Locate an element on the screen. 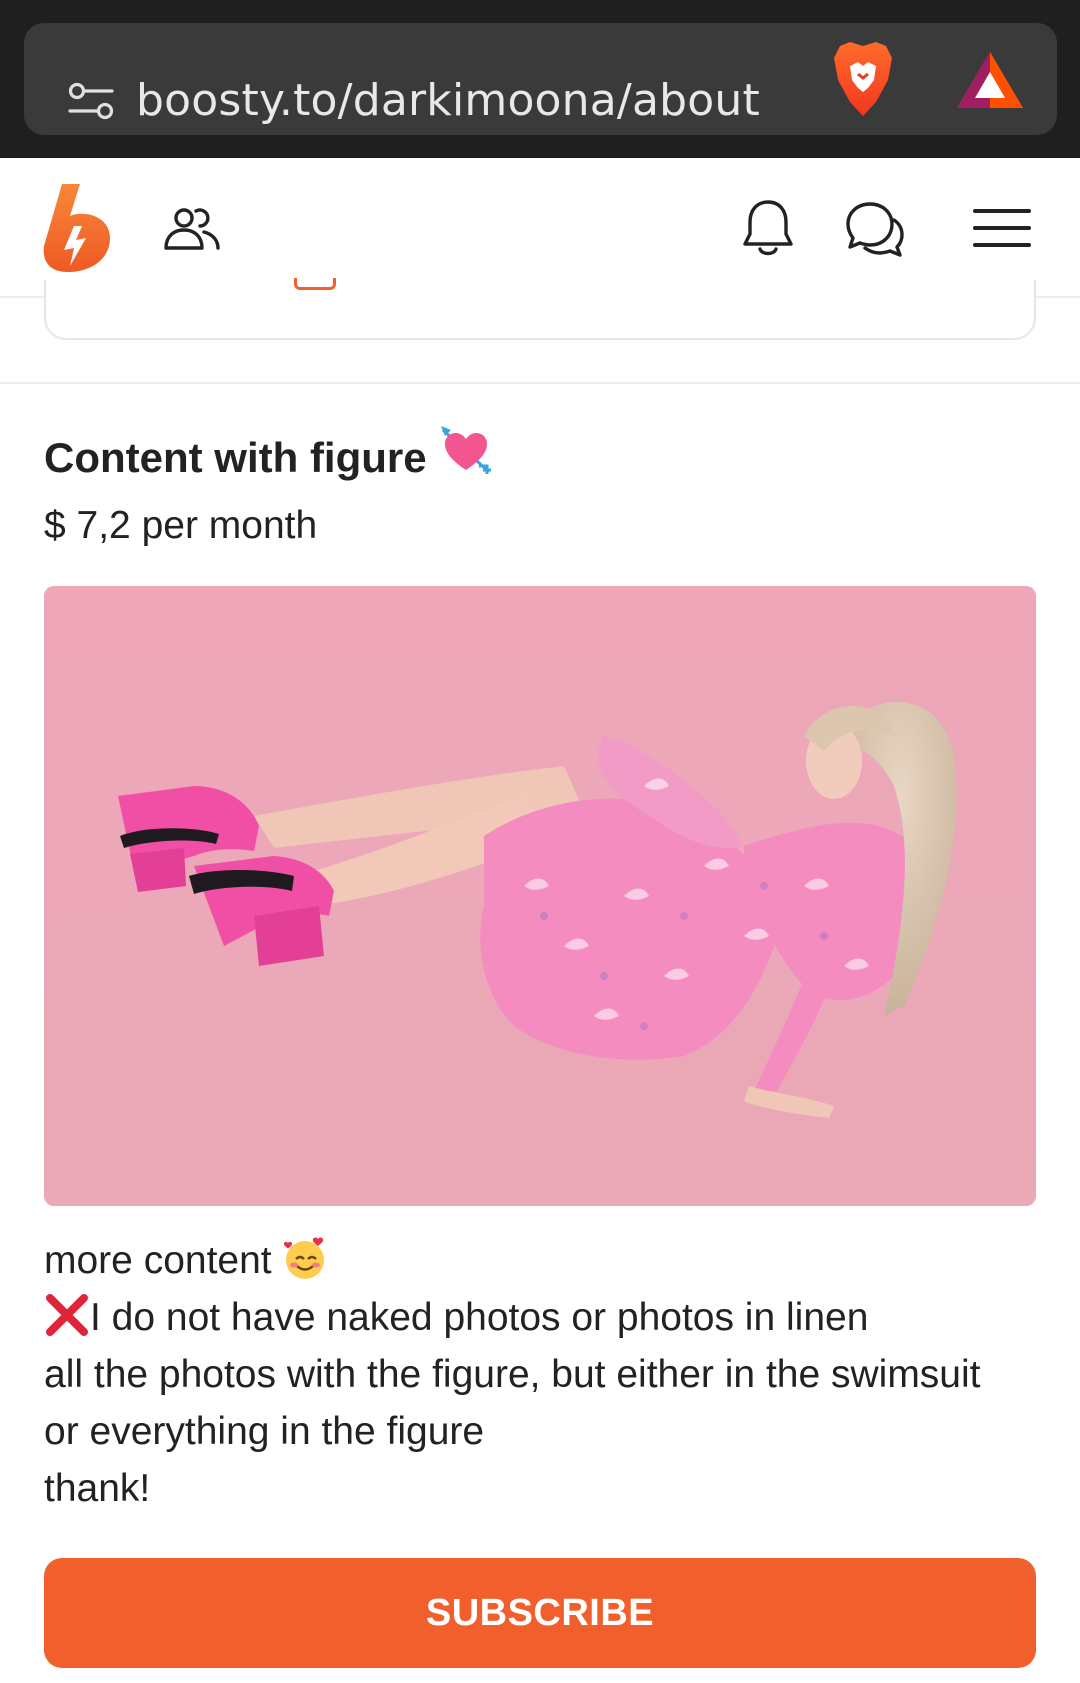 This screenshot has width=1080, height=1683. tier-title-text: Content with figure is located at coordinates (235, 457).